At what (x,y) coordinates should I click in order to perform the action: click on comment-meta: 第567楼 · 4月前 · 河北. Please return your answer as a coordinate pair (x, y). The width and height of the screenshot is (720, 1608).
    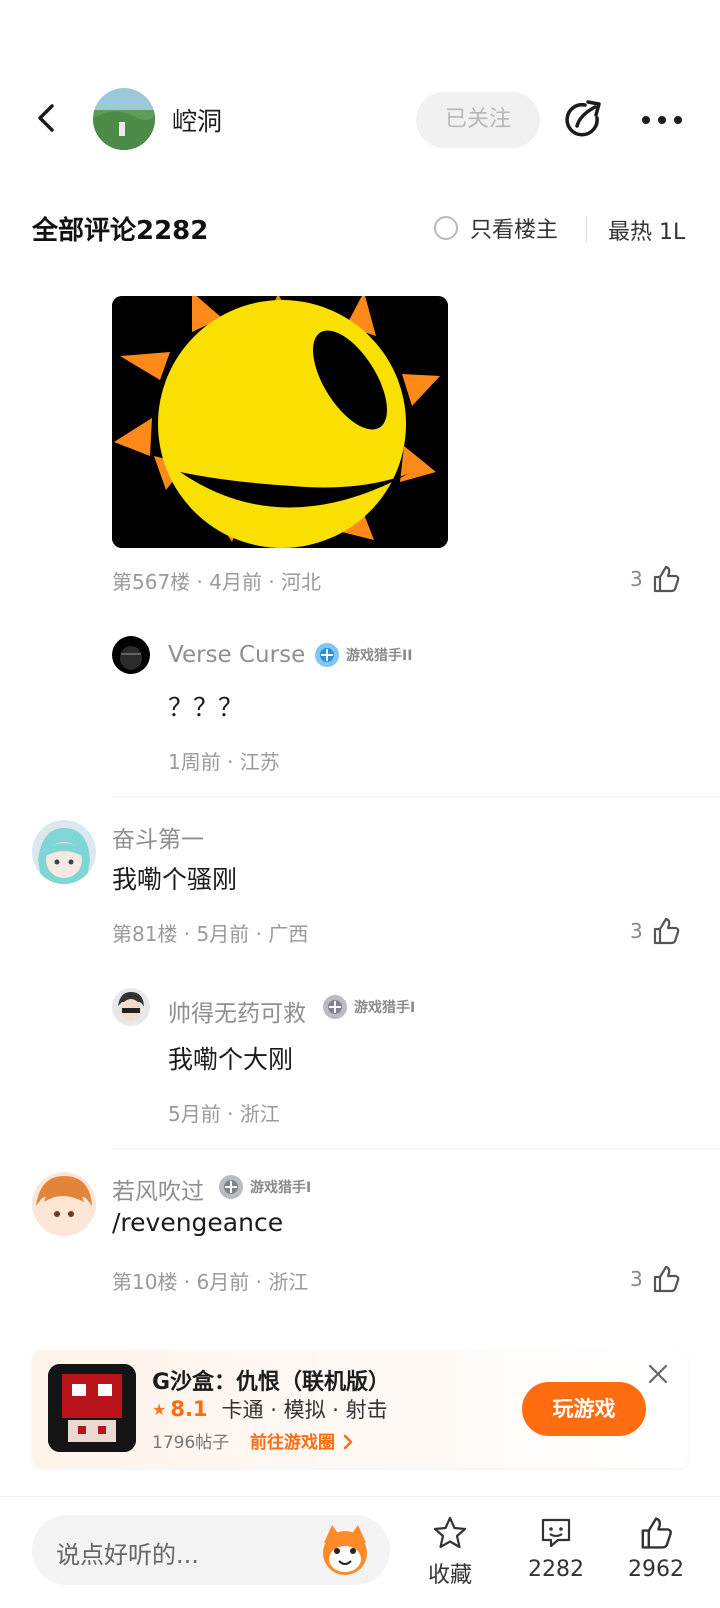
    Looking at the image, I should click on (217, 582).